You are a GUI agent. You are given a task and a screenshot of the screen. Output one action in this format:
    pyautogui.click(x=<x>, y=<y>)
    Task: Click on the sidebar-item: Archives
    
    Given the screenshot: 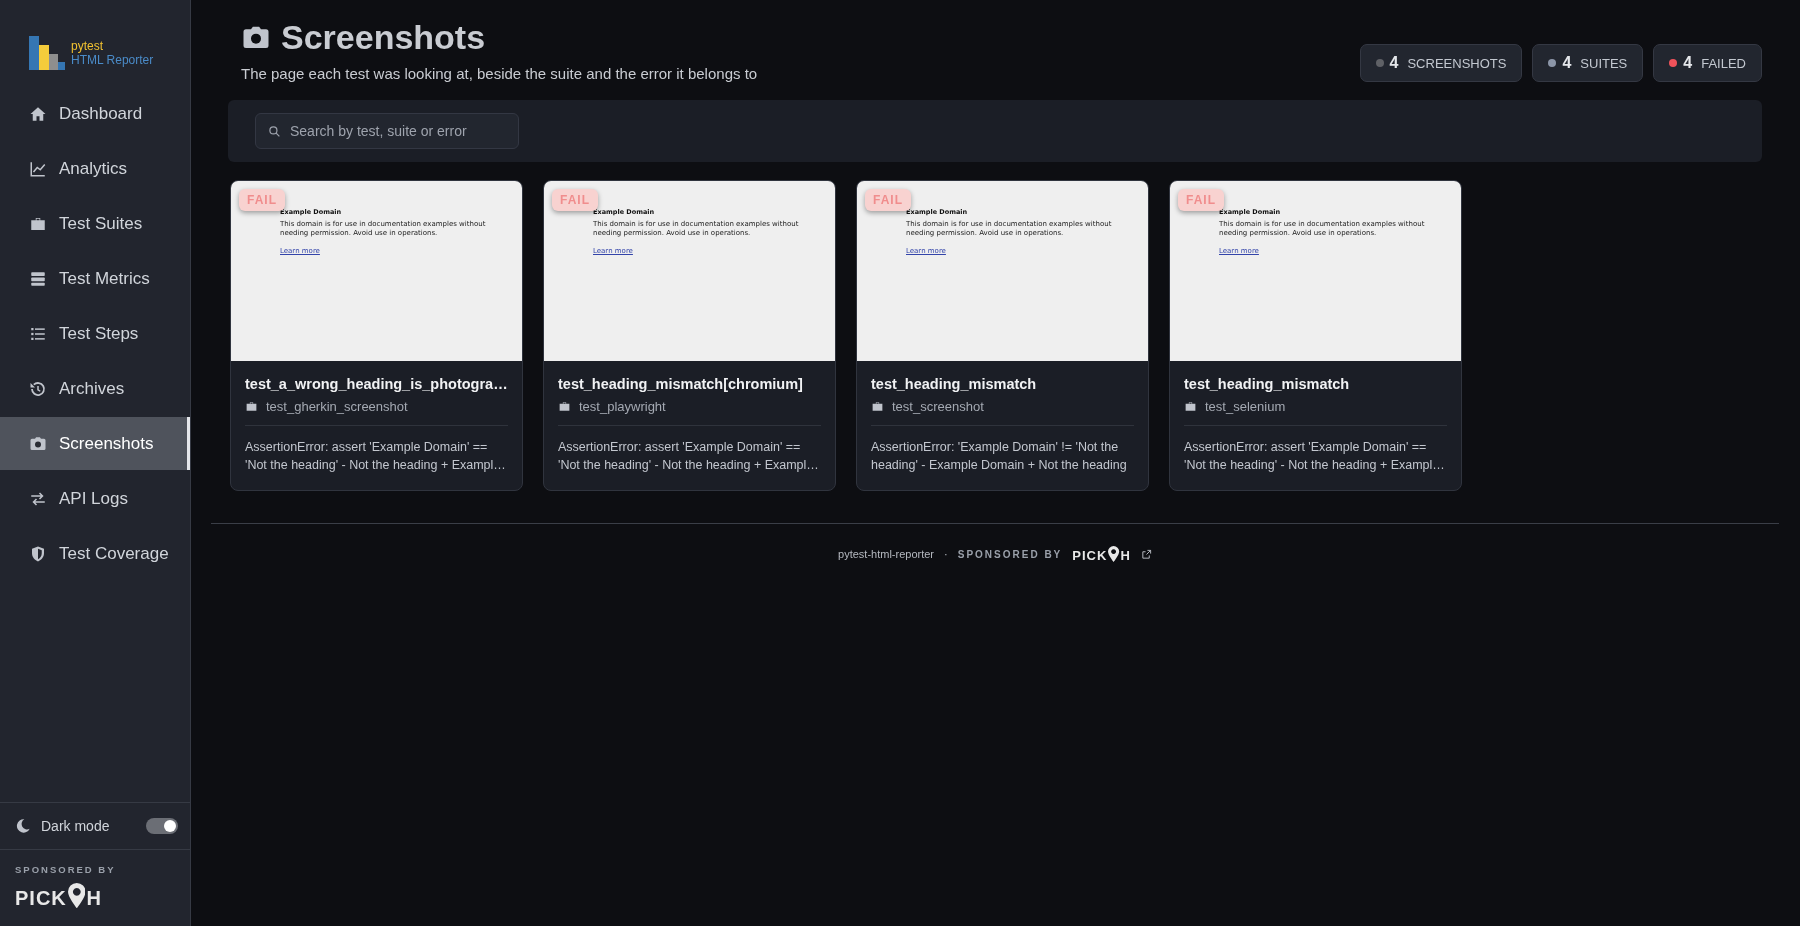 What is the action you would take?
    pyautogui.click(x=95, y=388)
    